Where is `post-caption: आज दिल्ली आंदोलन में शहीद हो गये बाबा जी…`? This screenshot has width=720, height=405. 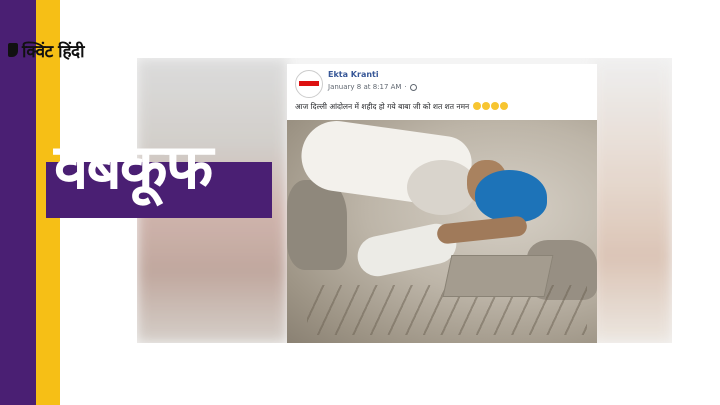
post-caption: आज दिल्ली आंदोलन में शहीद हो गये बाबा जी… is located at coordinates (401, 107).